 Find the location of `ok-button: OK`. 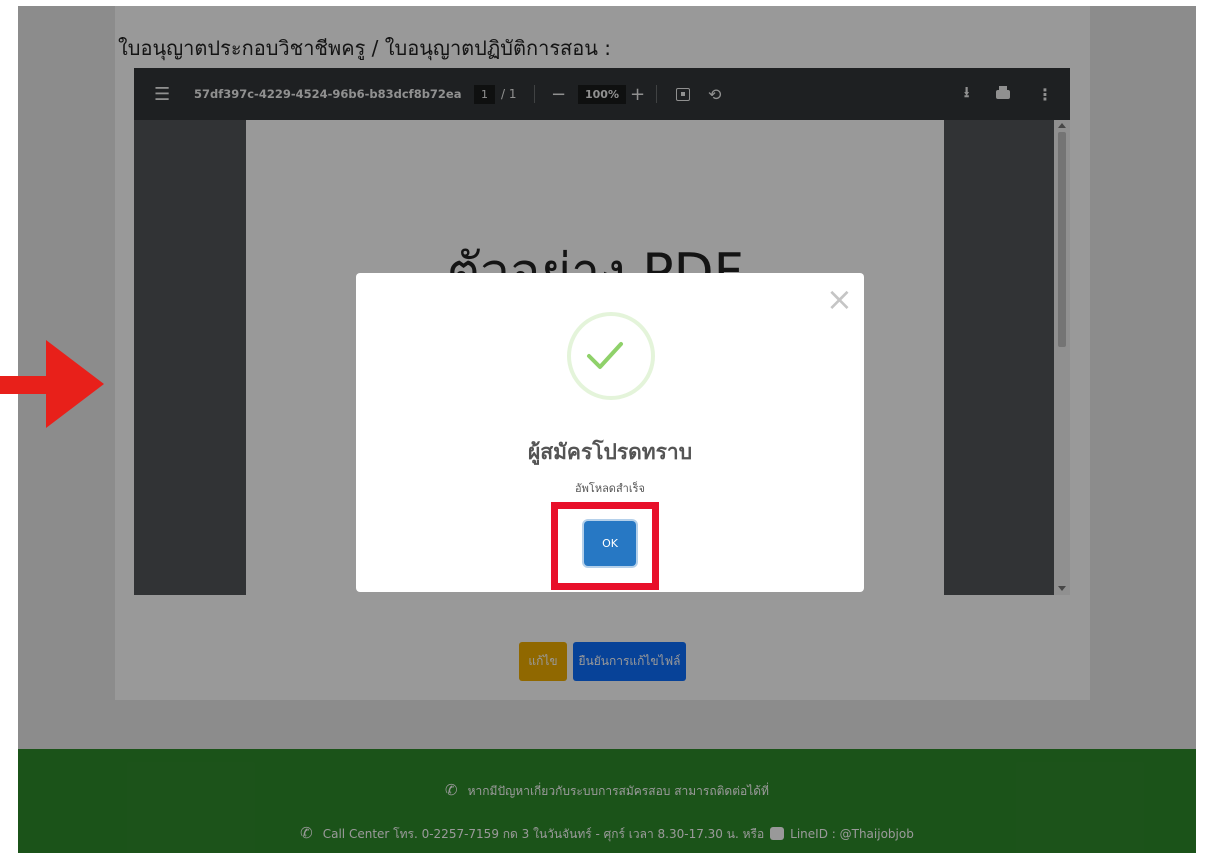

ok-button: OK is located at coordinates (610, 543).